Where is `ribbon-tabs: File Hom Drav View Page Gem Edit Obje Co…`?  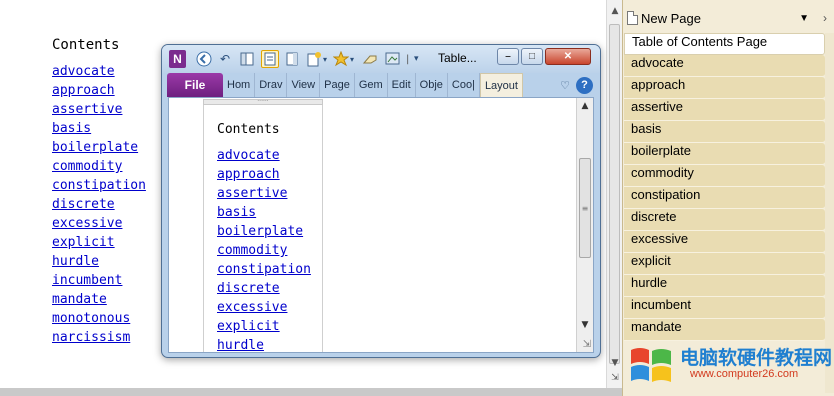
ribbon-tabs: File Hom Drav View Page Gem Edit Obje Co… is located at coordinates (381, 85).